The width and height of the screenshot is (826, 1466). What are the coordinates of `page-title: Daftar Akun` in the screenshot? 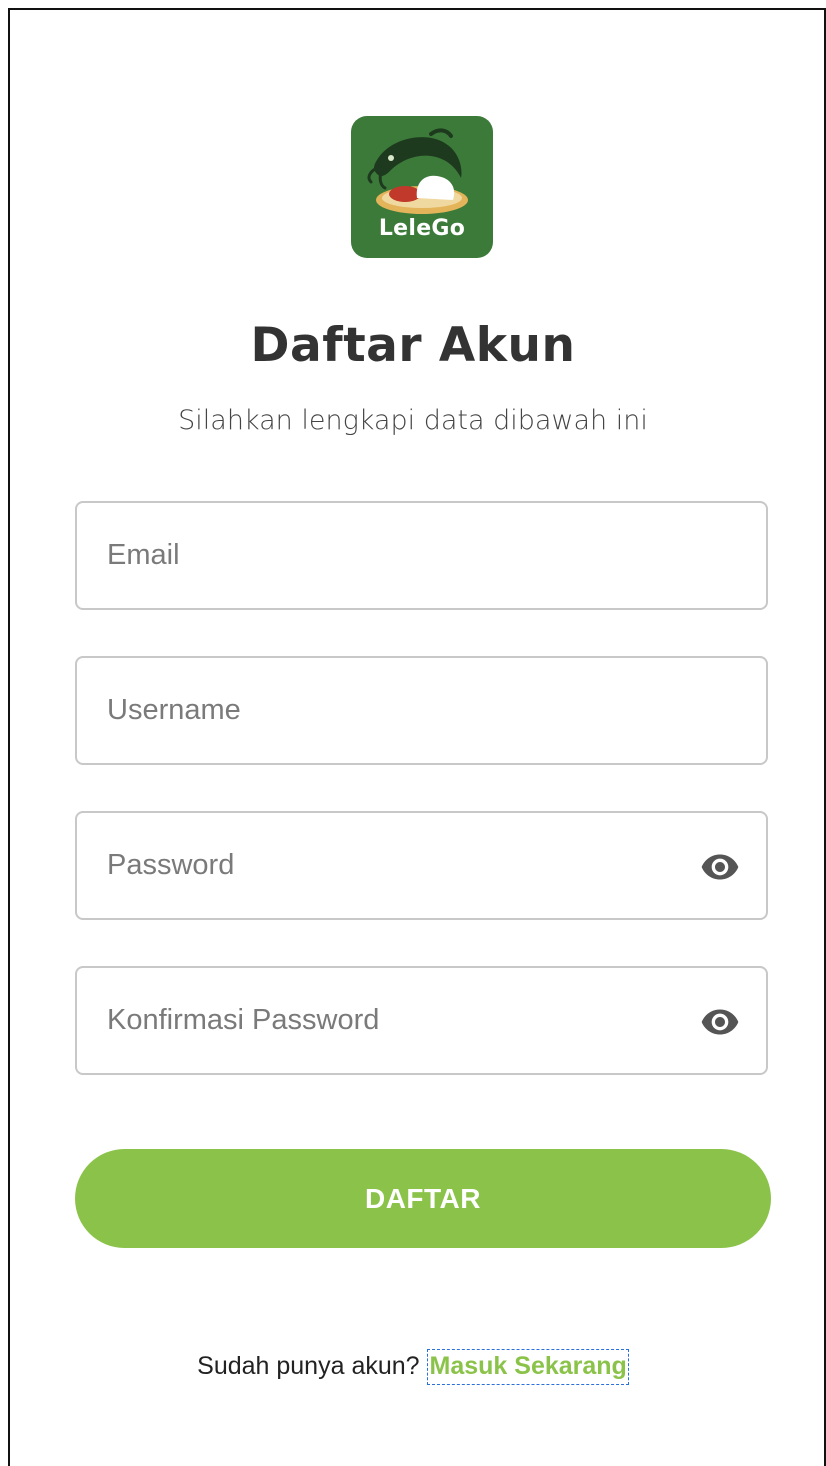 It's located at (413, 345).